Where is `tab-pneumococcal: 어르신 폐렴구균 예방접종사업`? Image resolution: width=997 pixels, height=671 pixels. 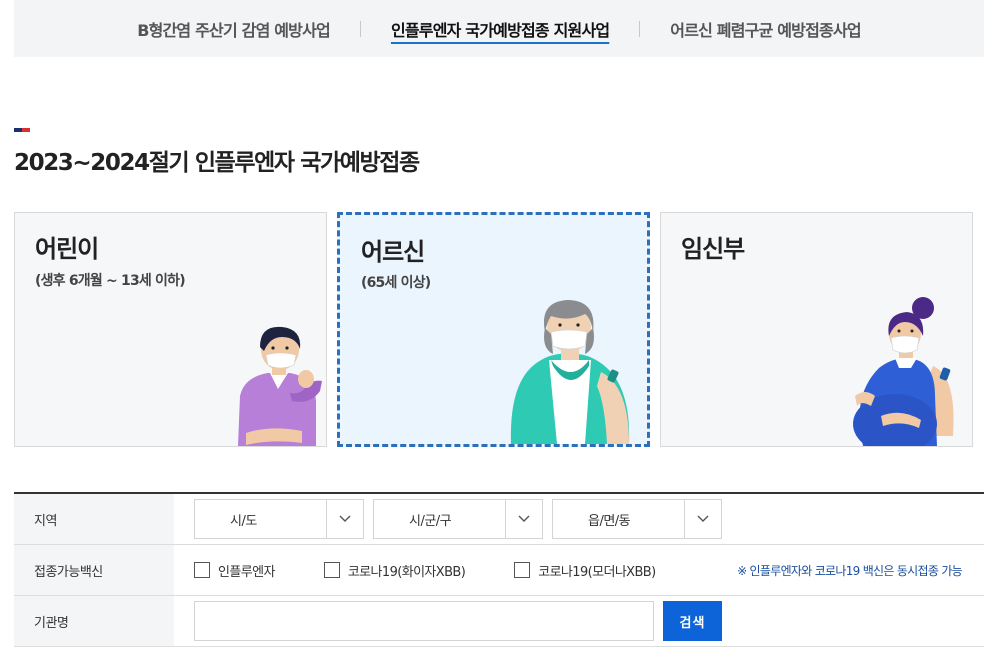
tab-pneumococcal: 어르신 폐렴구균 예방접종사업 is located at coordinates (765, 29).